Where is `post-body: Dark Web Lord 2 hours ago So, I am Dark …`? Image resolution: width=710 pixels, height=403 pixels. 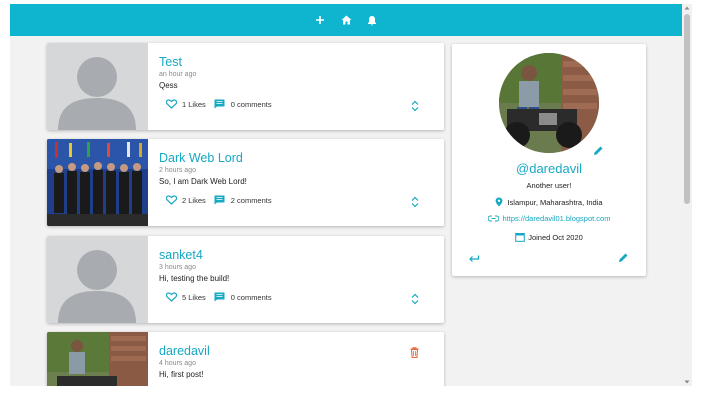 post-body: Dark Web Lord 2 hours ago So, I am Dark … is located at coordinates (301, 168).